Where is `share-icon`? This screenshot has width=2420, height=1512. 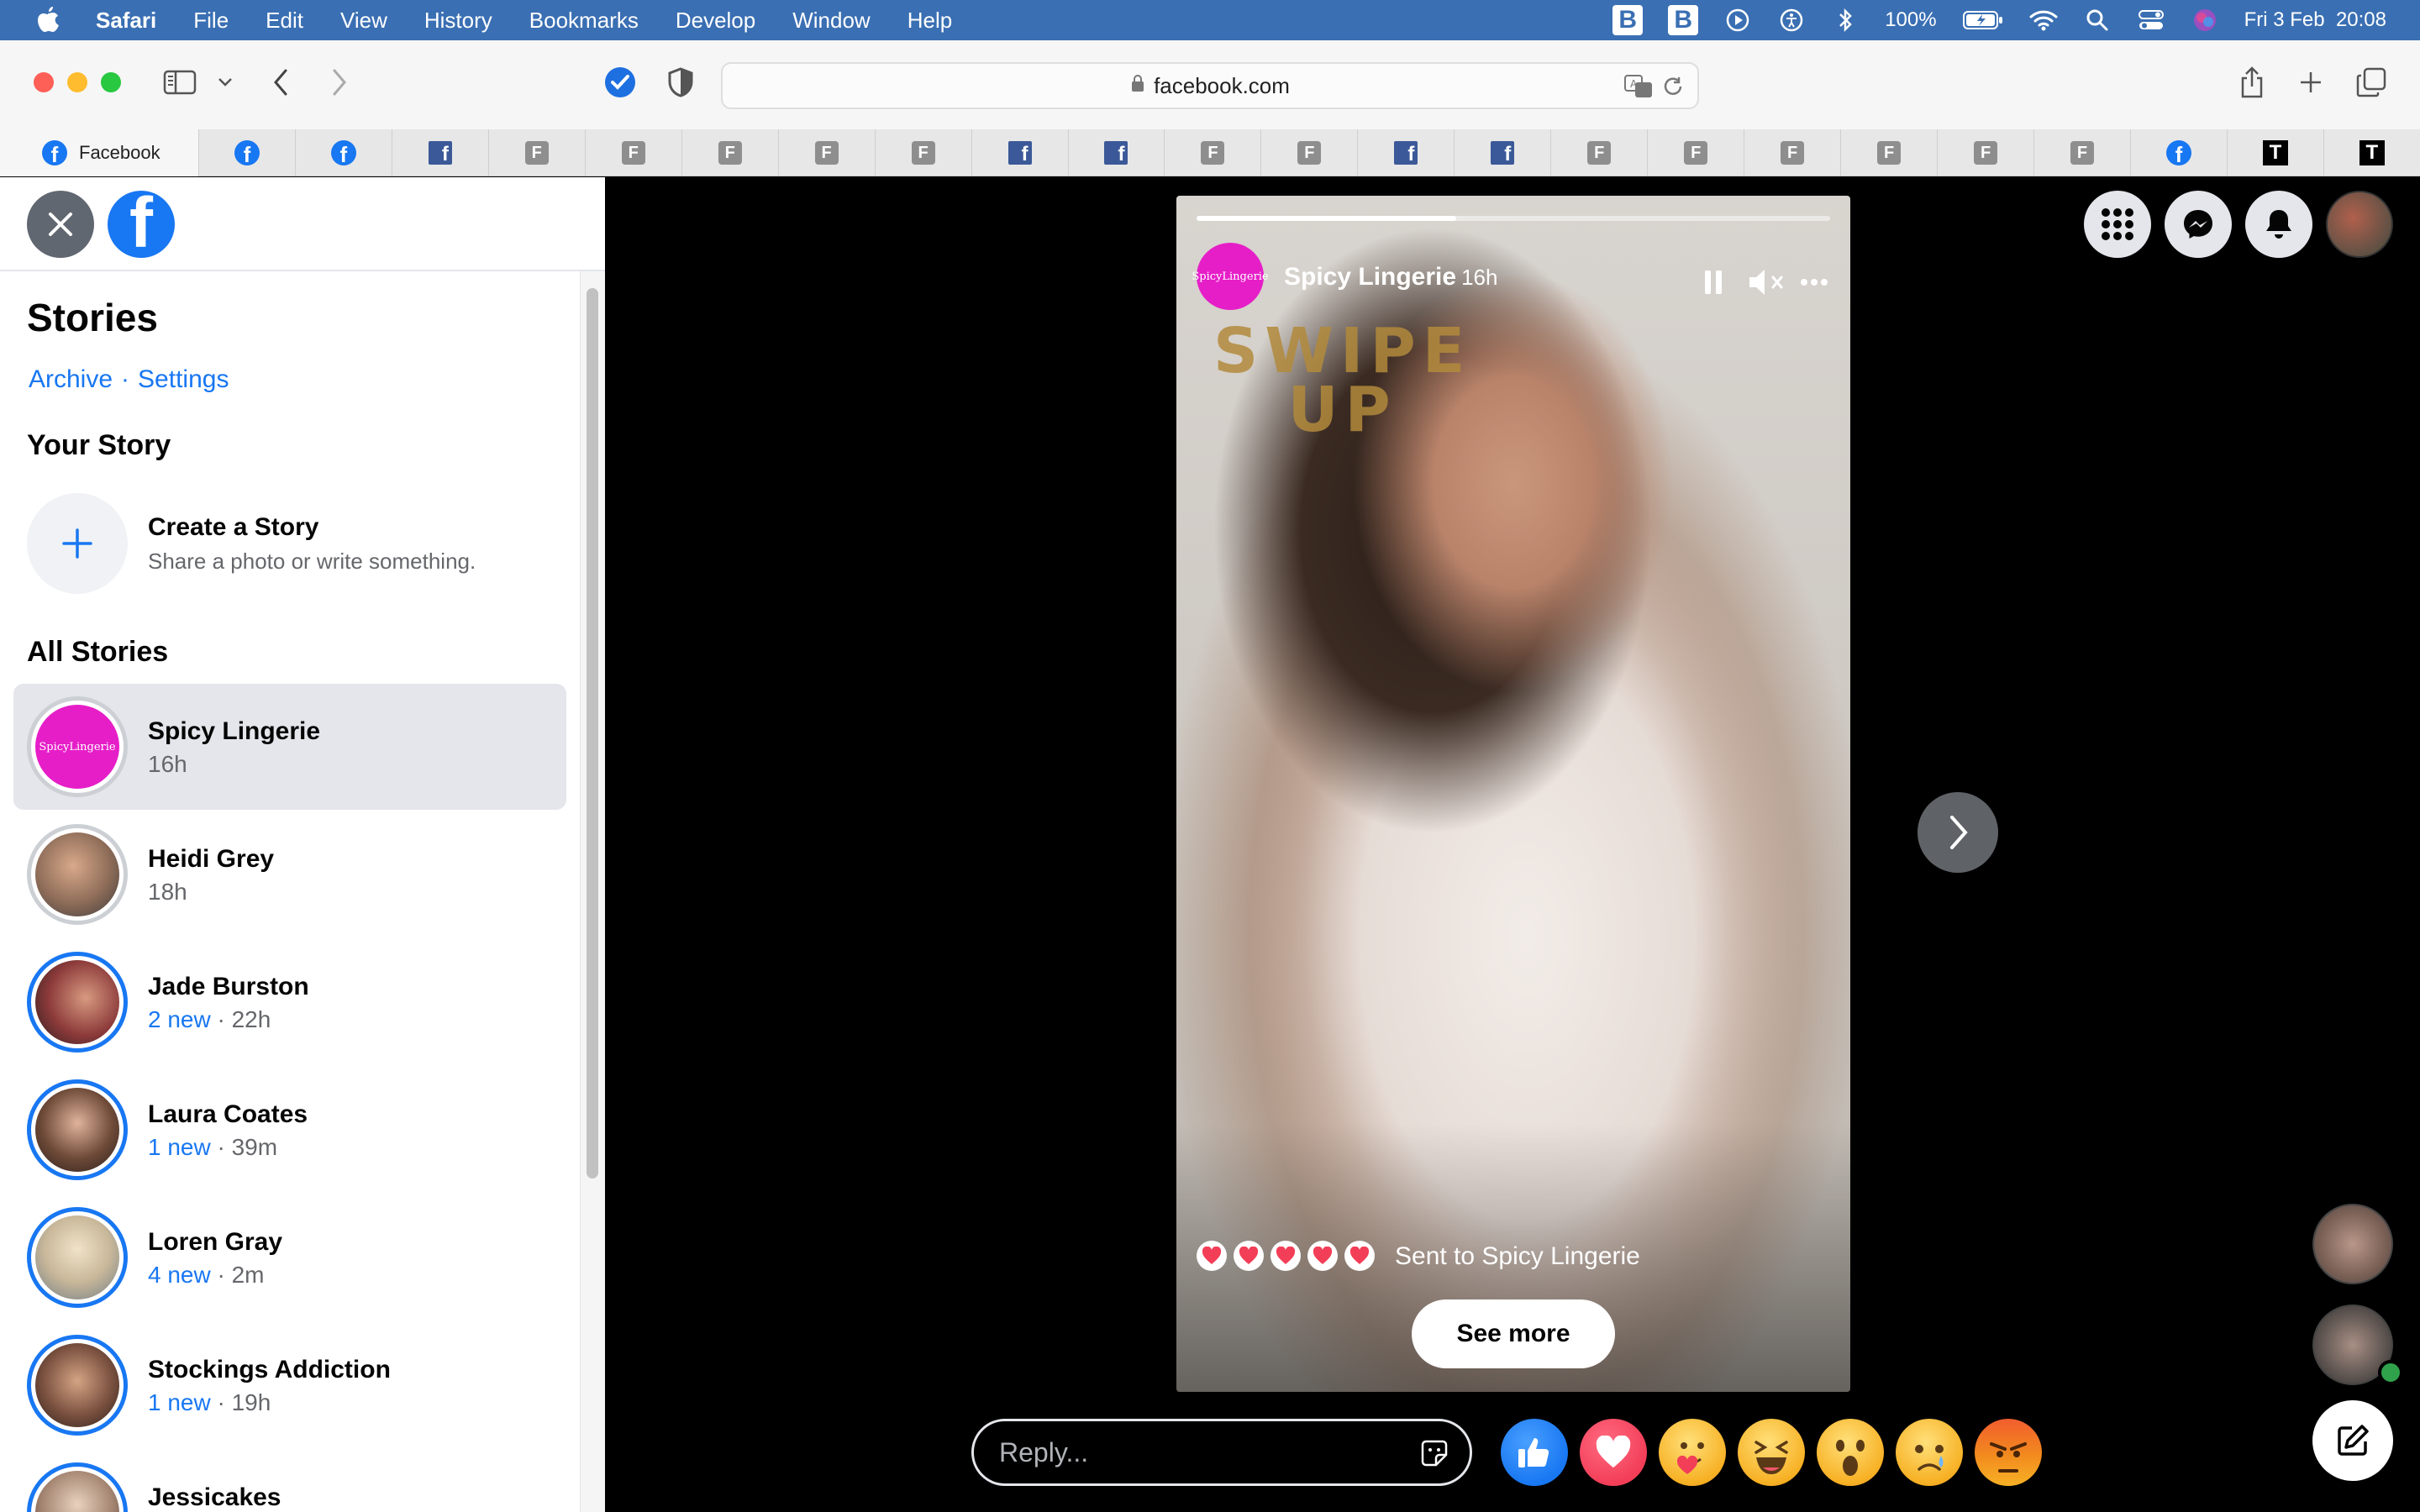
share-icon is located at coordinates (2251, 82).